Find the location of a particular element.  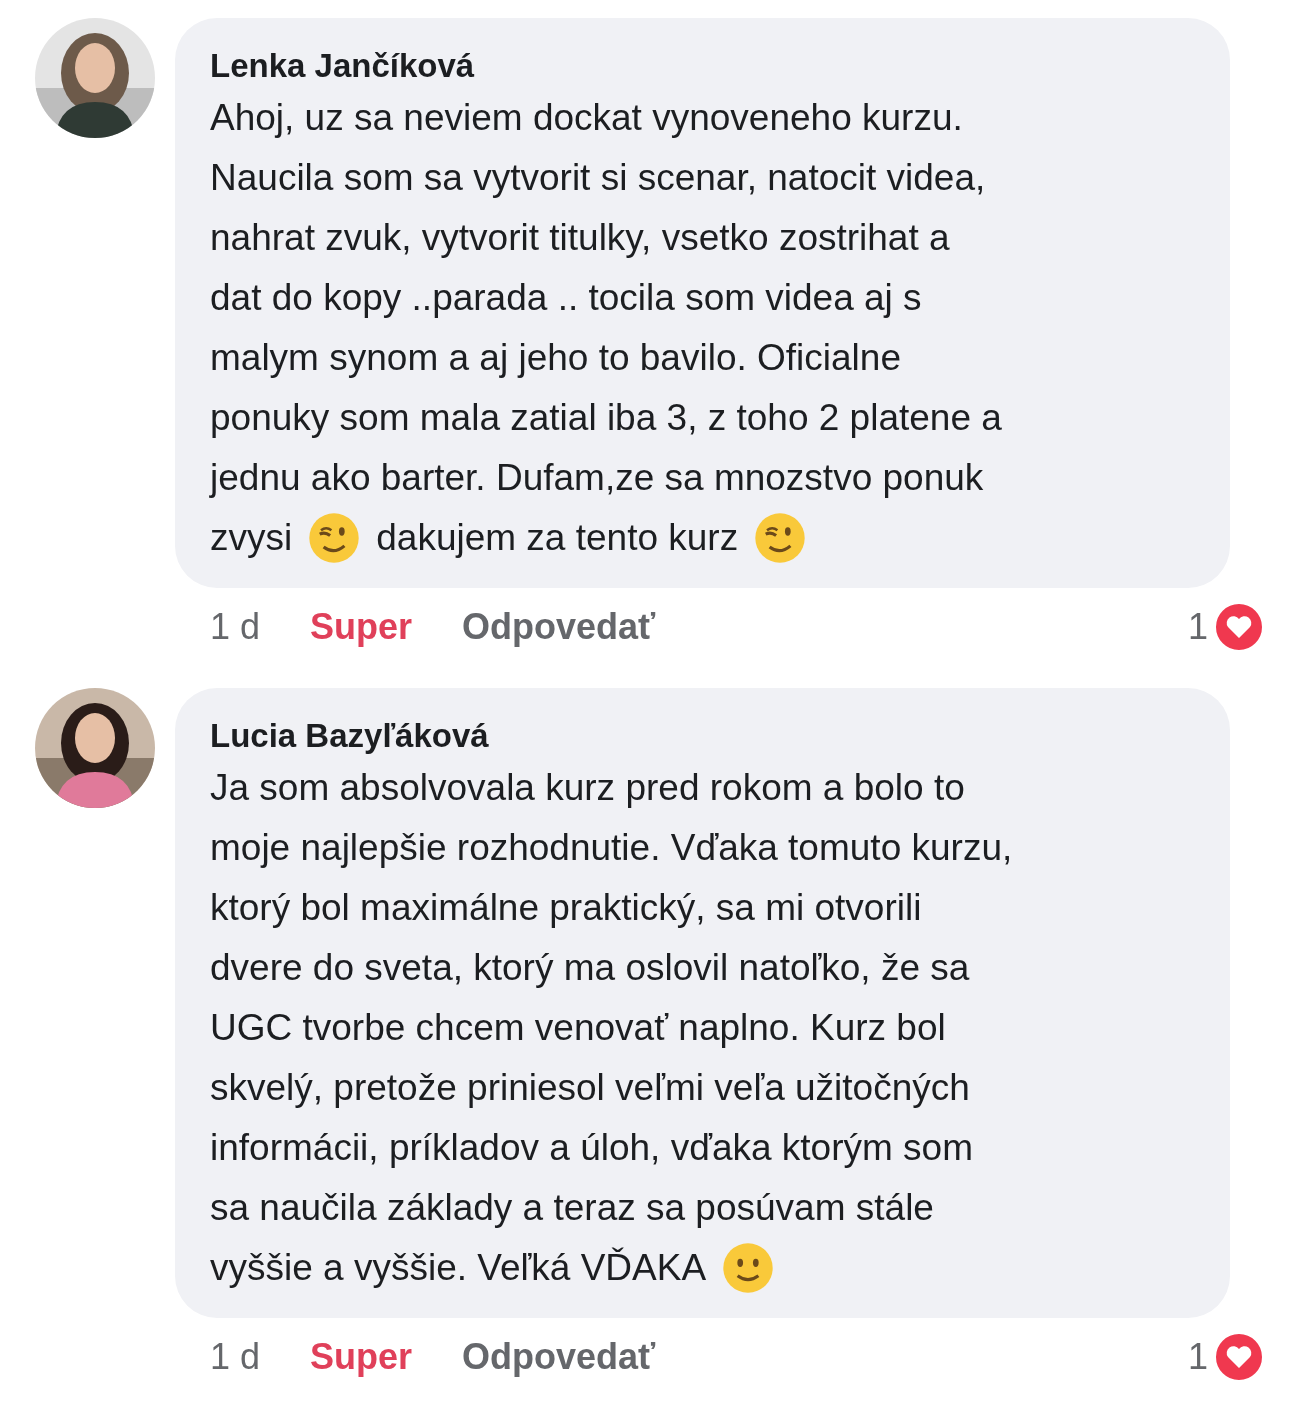

comment-text: Ja som absolvovala kurz pred rokom a bolo to is located at coordinates (587, 788).